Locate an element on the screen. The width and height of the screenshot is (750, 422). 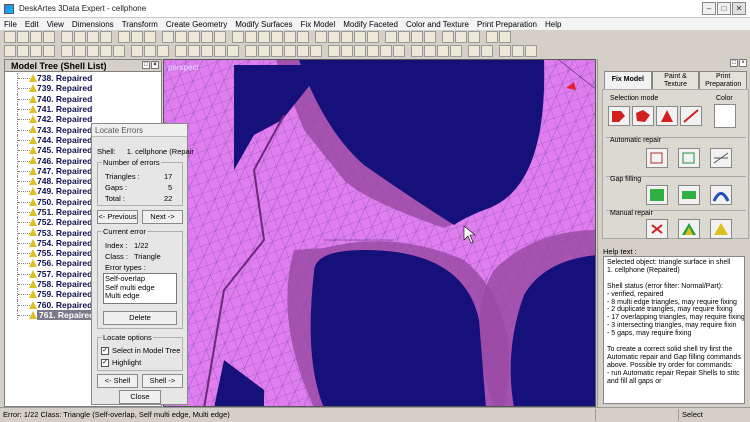
menu-modify-surfaces: Modify Surfaces is located at coordinates (263, 24).